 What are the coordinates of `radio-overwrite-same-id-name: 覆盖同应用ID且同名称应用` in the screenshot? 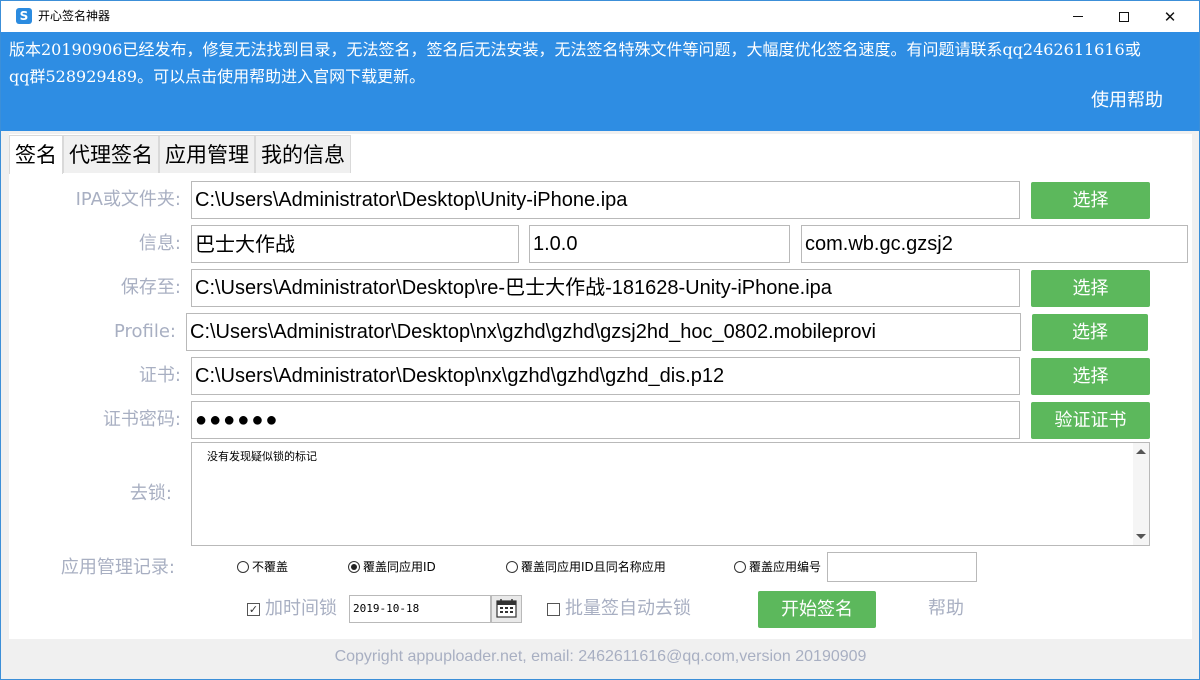 It's located at (586, 567).